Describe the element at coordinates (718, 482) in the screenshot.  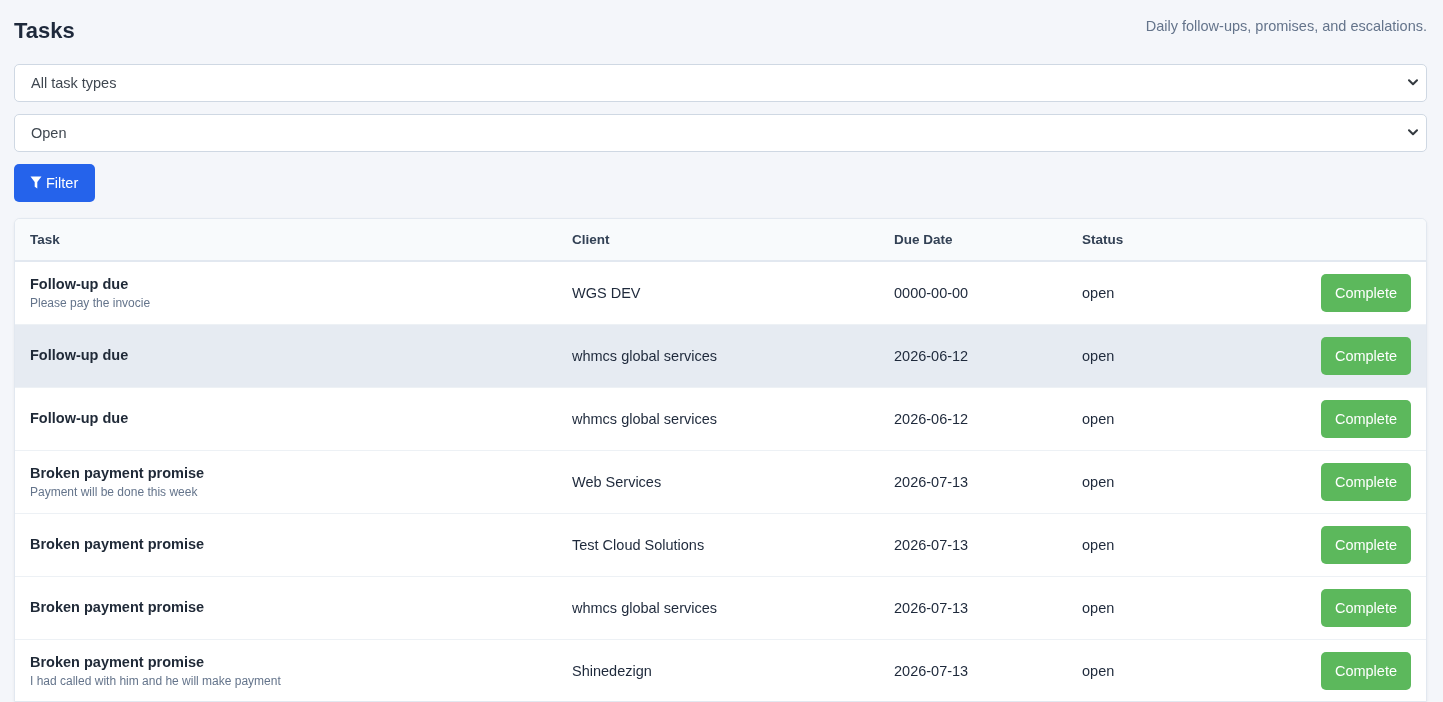
I see `client-cell: Web Services` at that location.